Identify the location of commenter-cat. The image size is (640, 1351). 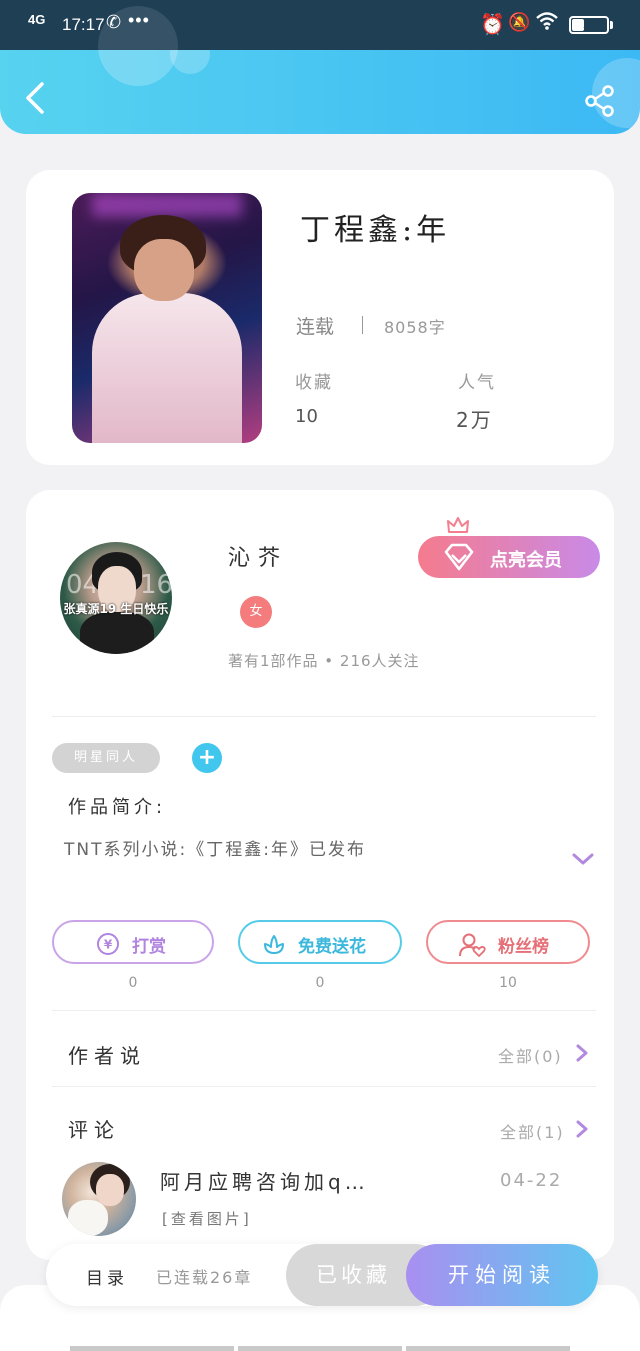
(88, 1218).